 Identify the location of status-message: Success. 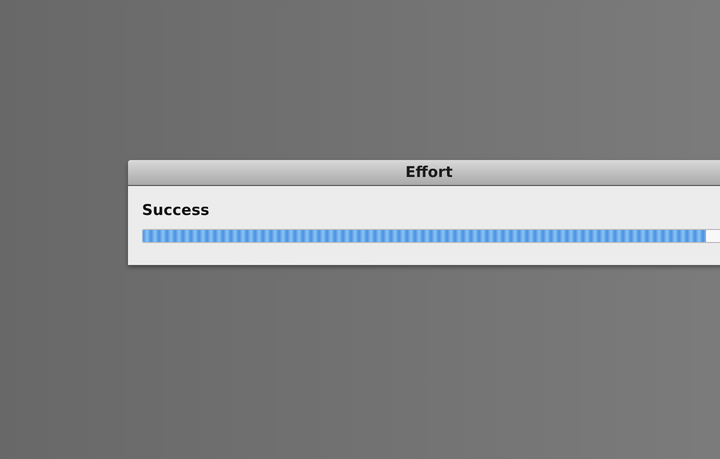
(176, 210).